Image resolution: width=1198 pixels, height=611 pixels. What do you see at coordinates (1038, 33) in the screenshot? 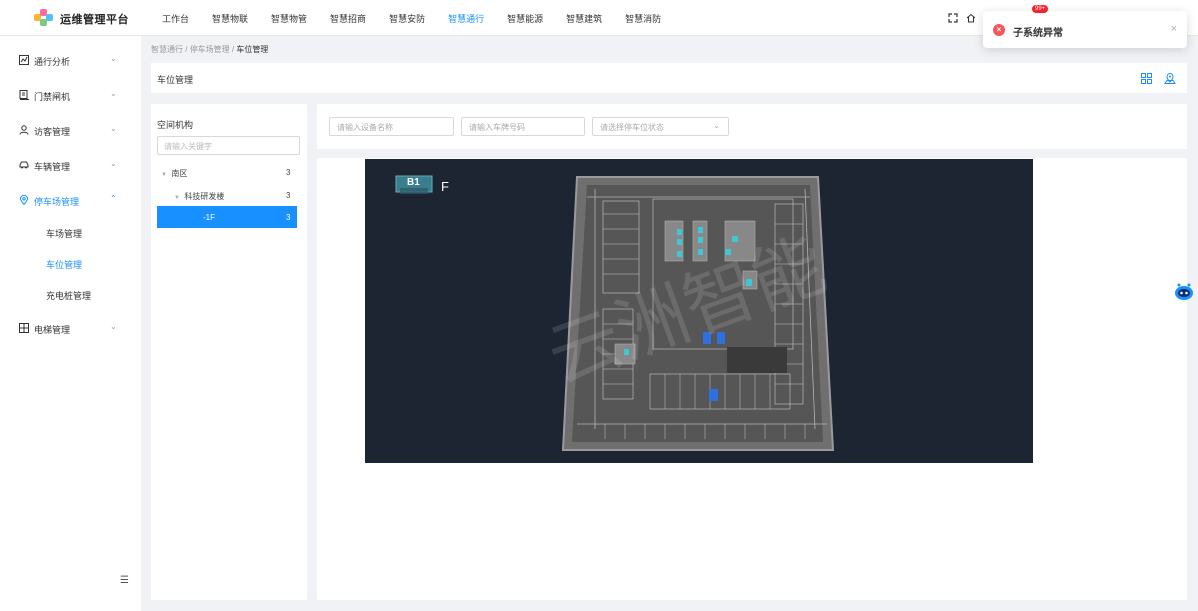
I see `toast-message: 子系统异常` at bounding box center [1038, 33].